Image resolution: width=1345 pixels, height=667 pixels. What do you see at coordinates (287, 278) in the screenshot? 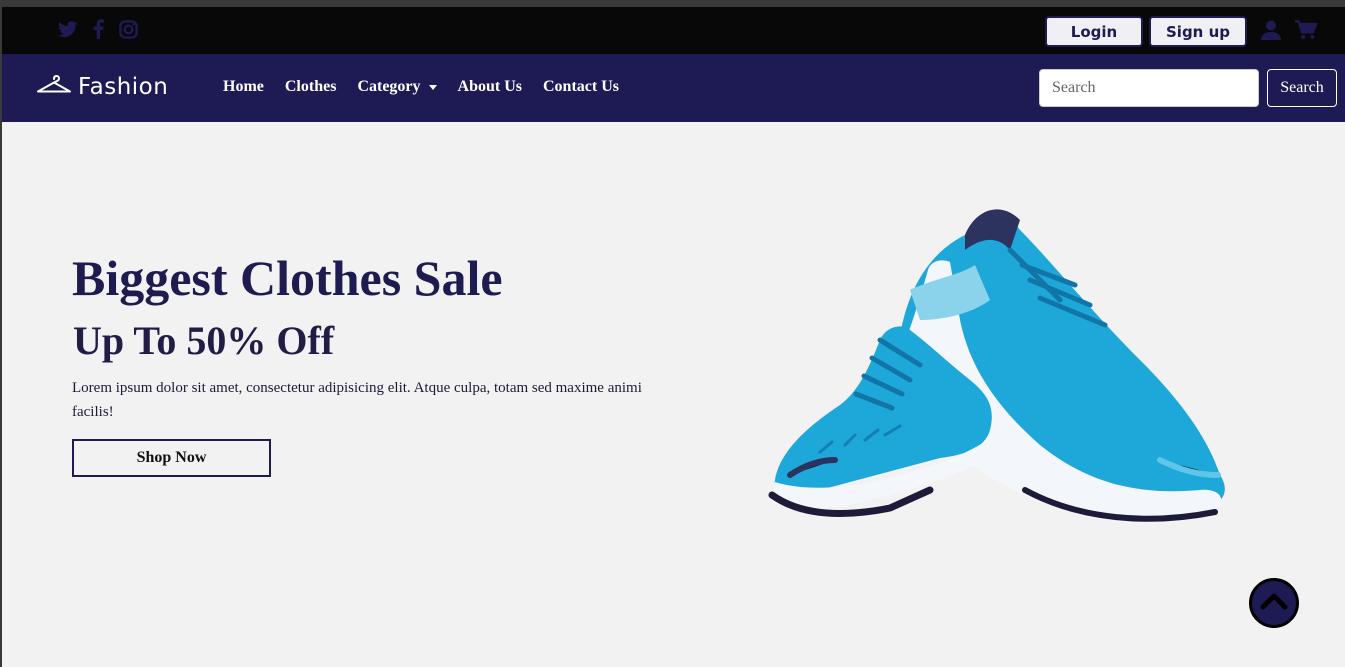
I see `hero-title: Biggest Clothes Sale` at bounding box center [287, 278].